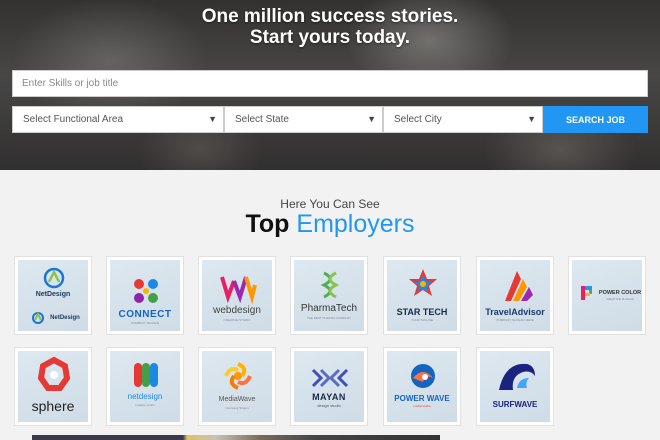 This screenshot has width=660, height=440. I want to click on headline-employers: Employers, so click(355, 224).